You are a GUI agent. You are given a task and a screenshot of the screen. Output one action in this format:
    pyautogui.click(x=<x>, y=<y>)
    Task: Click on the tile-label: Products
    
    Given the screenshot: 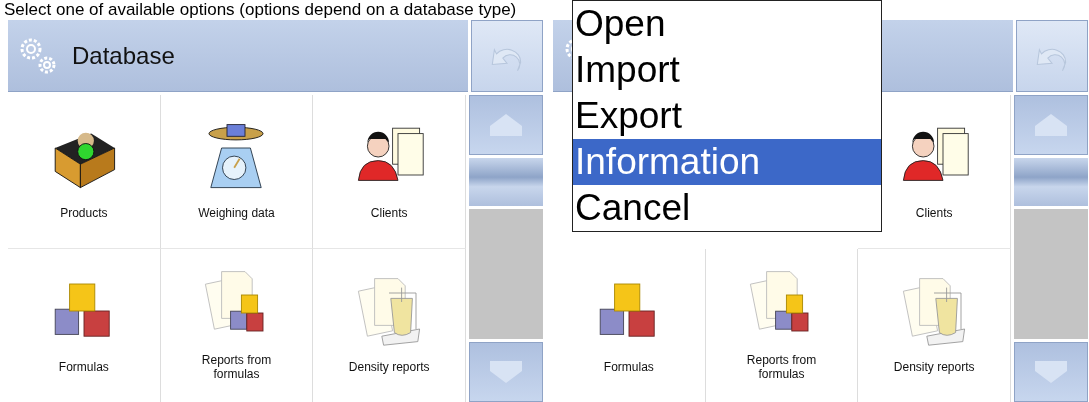 What is the action you would take?
    pyautogui.click(x=84, y=214)
    